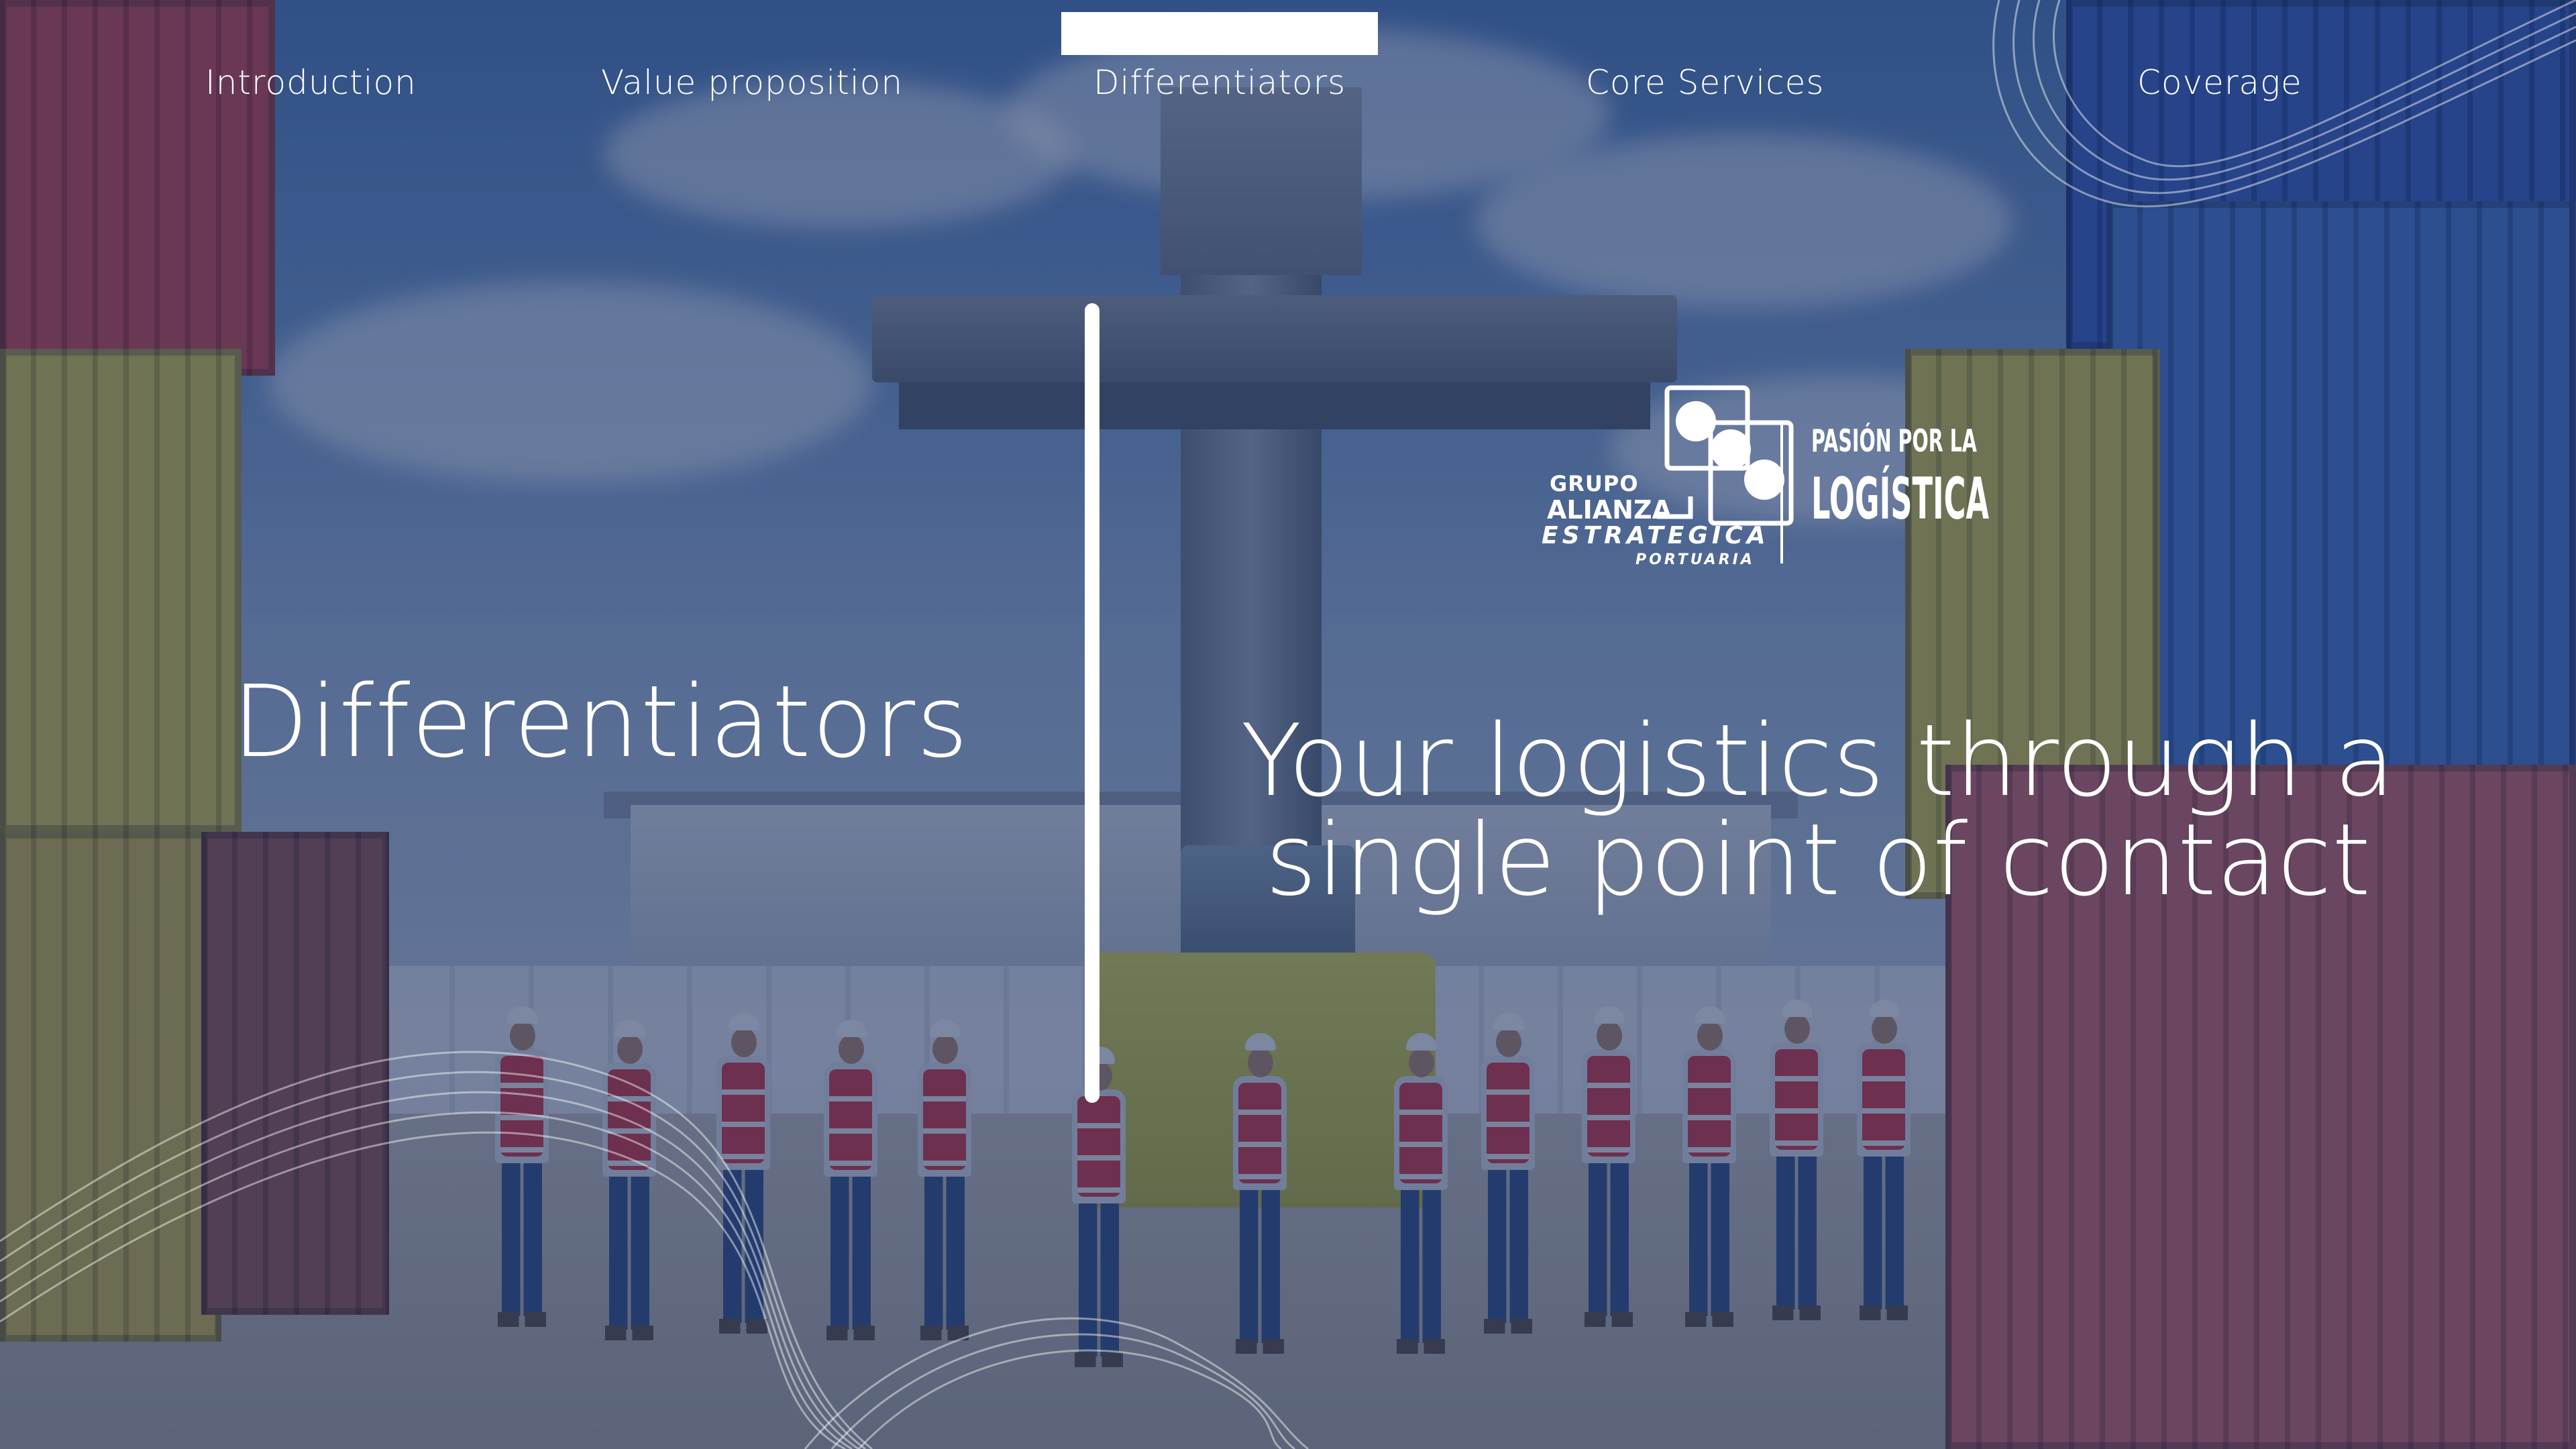 The height and width of the screenshot is (1449, 2576). I want to click on nav-item-core-services: Core Services, so click(1705, 82).